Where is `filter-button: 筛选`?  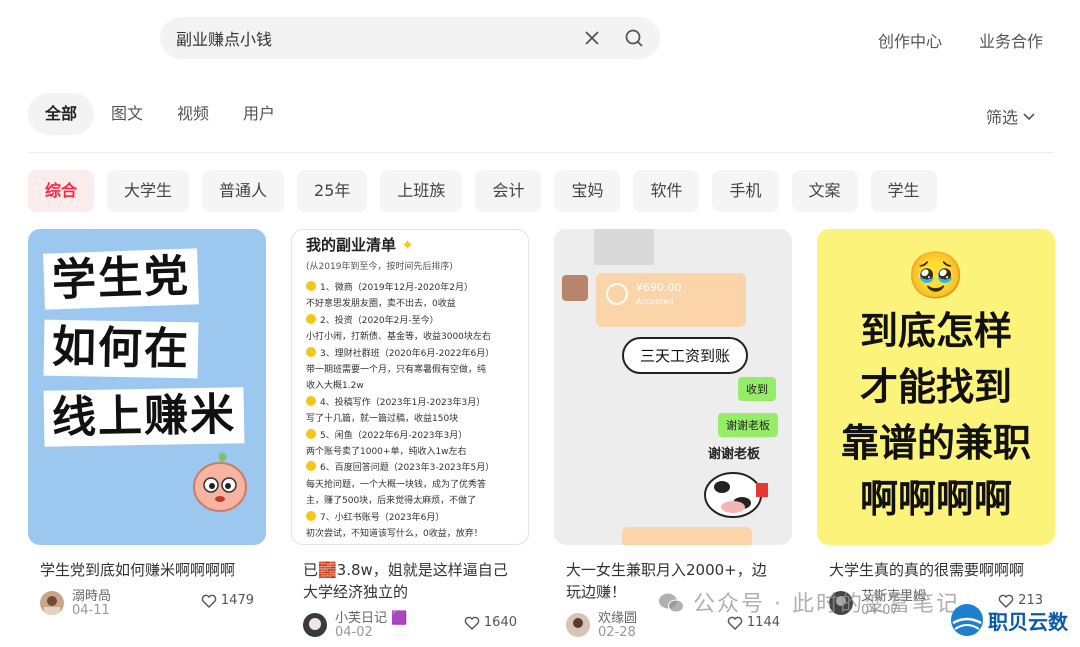 filter-button: 筛选 is located at coordinates (1011, 116).